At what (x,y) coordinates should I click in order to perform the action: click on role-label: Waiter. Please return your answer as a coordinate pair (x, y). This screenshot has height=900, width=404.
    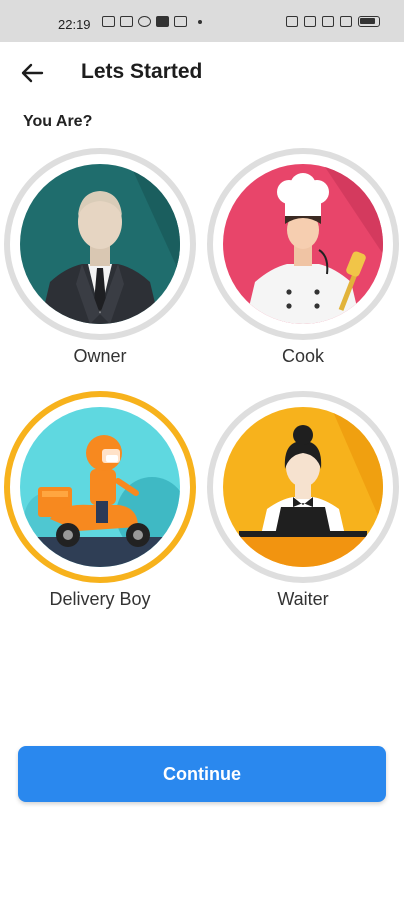
    Looking at the image, I should click on (303, 599).